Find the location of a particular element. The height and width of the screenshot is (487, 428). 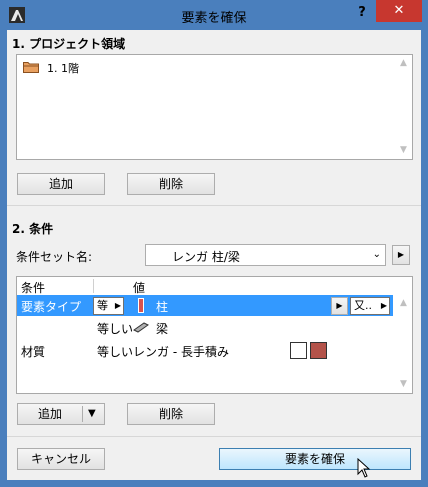

section-divider is located at coordinates (214, 205).